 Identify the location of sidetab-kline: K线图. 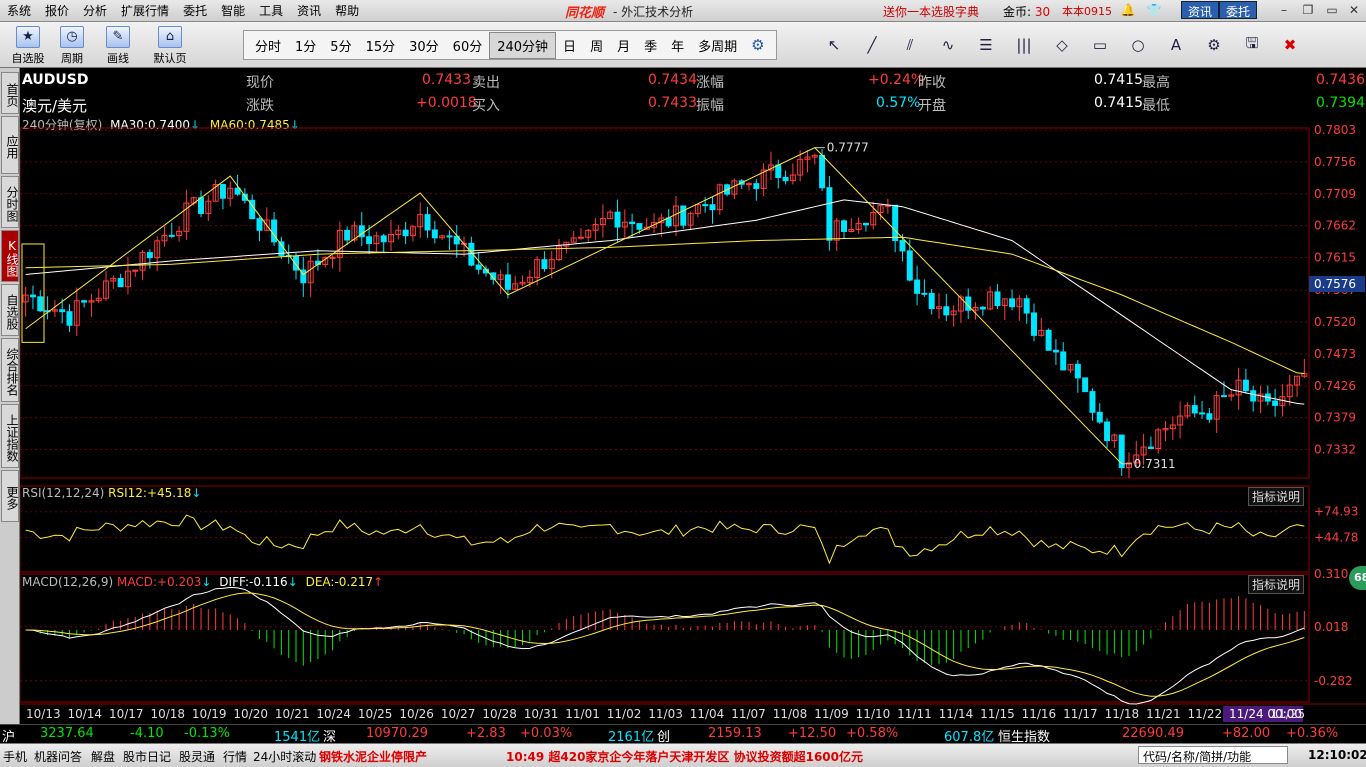
(10, 256).